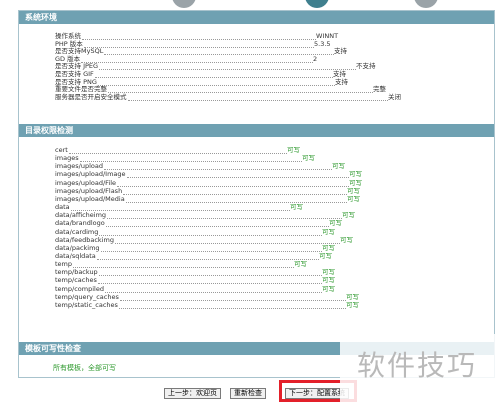 The image size is (500, 404). Describe the element at coordinates (317, 4) in the screenshot. I see `step-circle-2-active` at that location.